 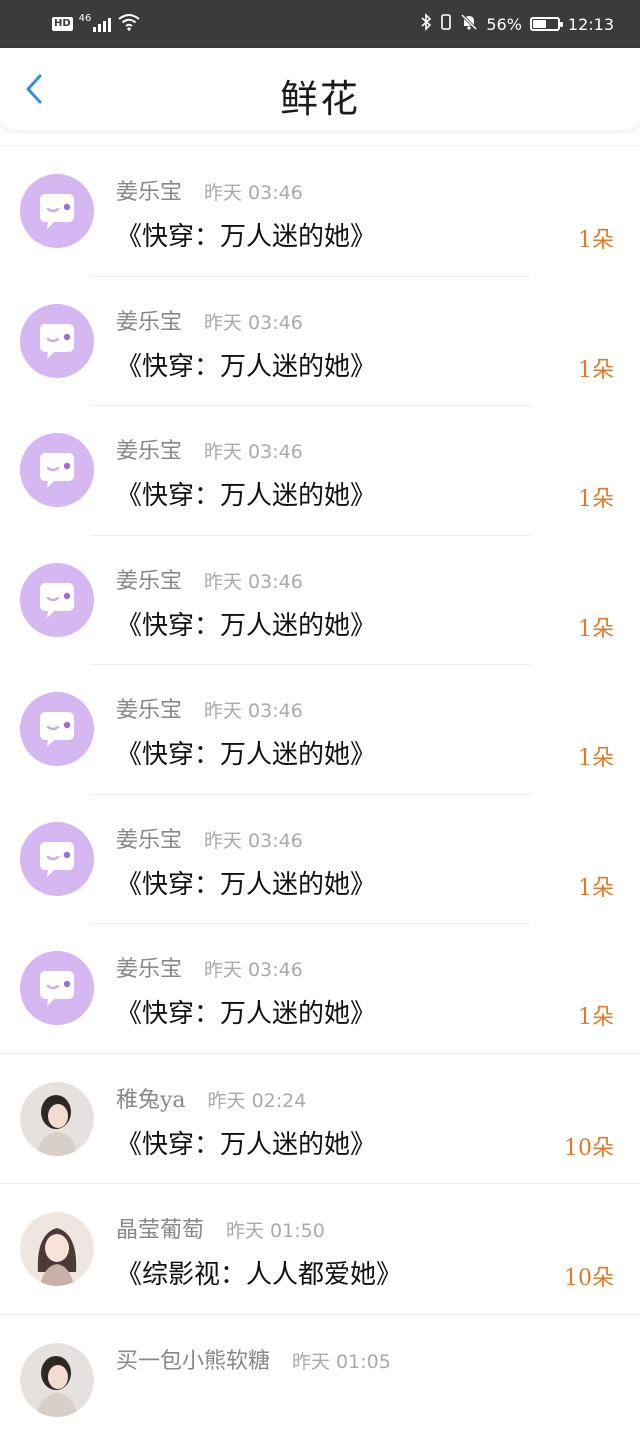 I want to click on status-right: 56% 12:13, so click(x=517, y=24).